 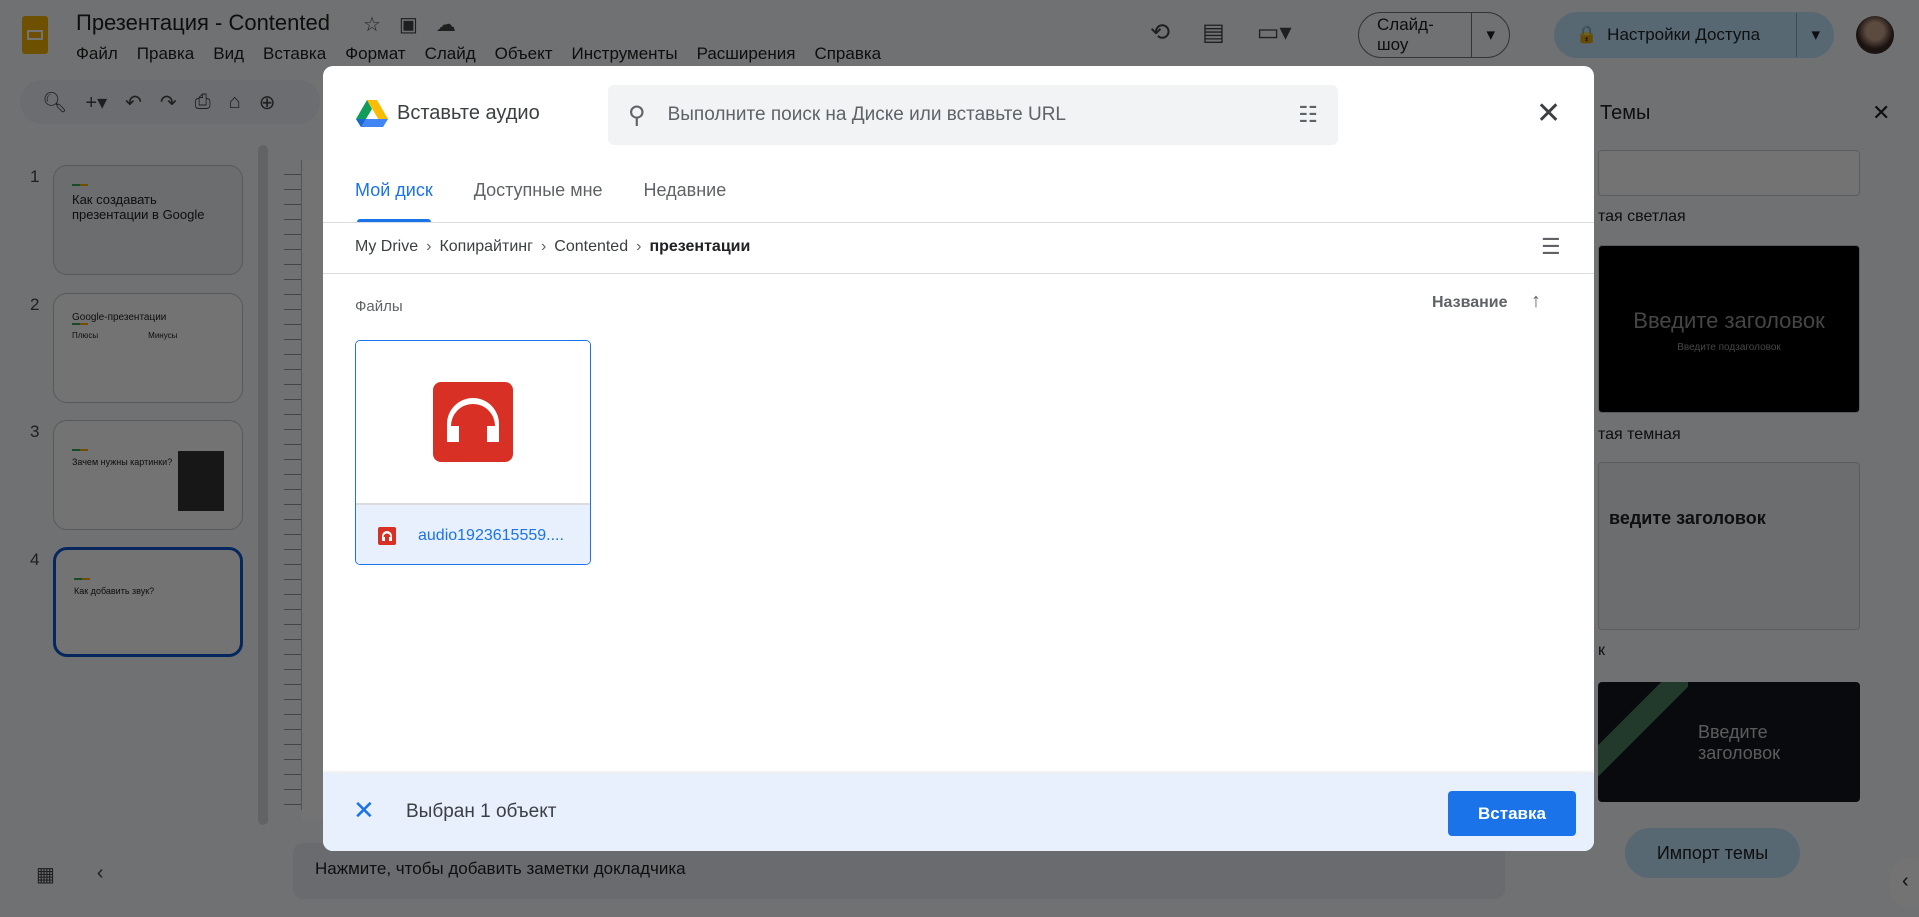 I want to click on share-label: Настройки Доступа, so click(x=1684, y=34).